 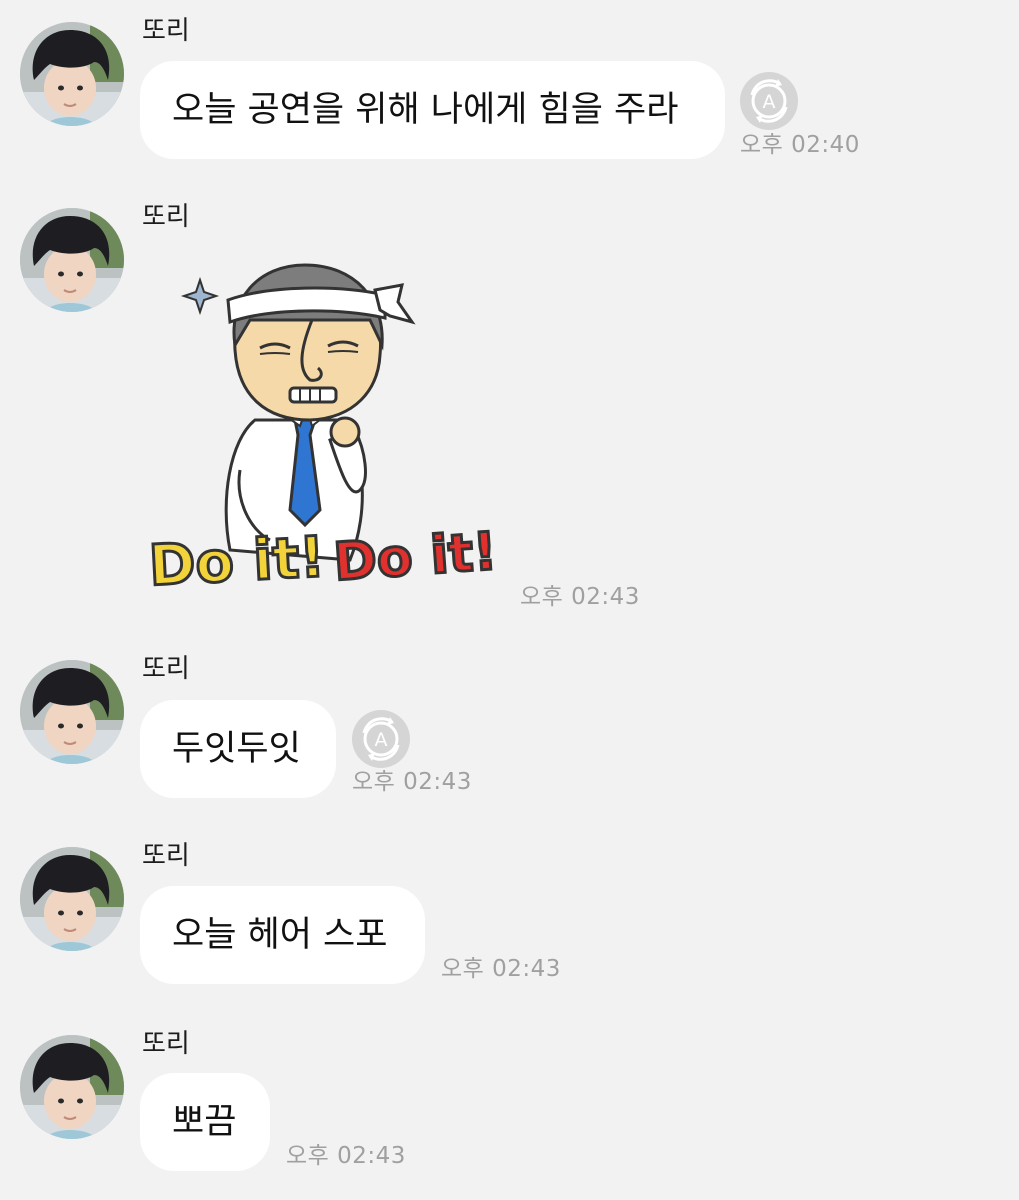 What do you see at coordinates (800, 145) in the screenshot?
I see `message-time: 오후 02:40` at bounding box center [800, 145].